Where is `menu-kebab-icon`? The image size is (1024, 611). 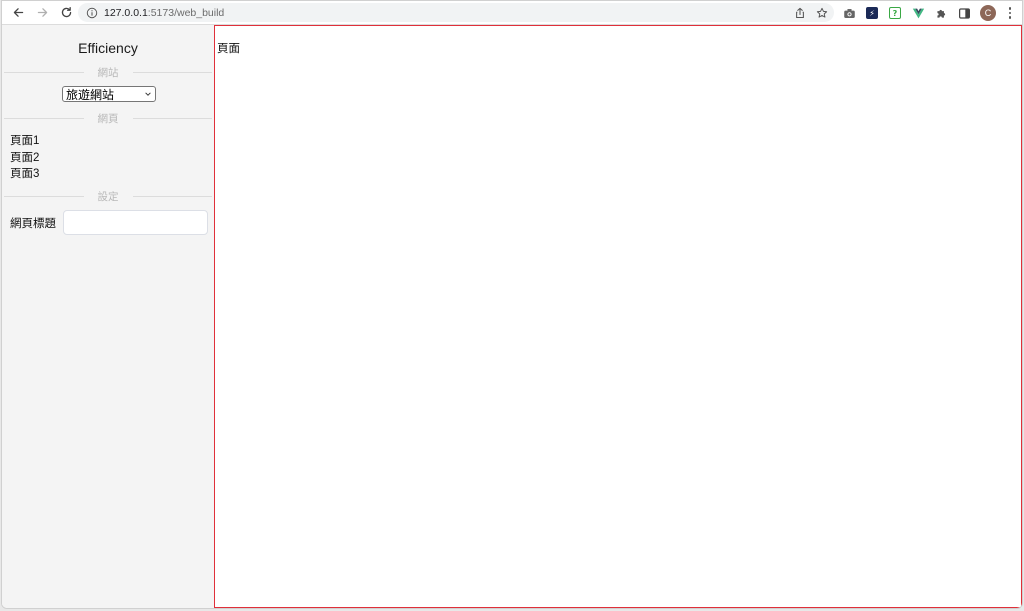 menu-kebab-icon is located at coordinates (1010, 13).